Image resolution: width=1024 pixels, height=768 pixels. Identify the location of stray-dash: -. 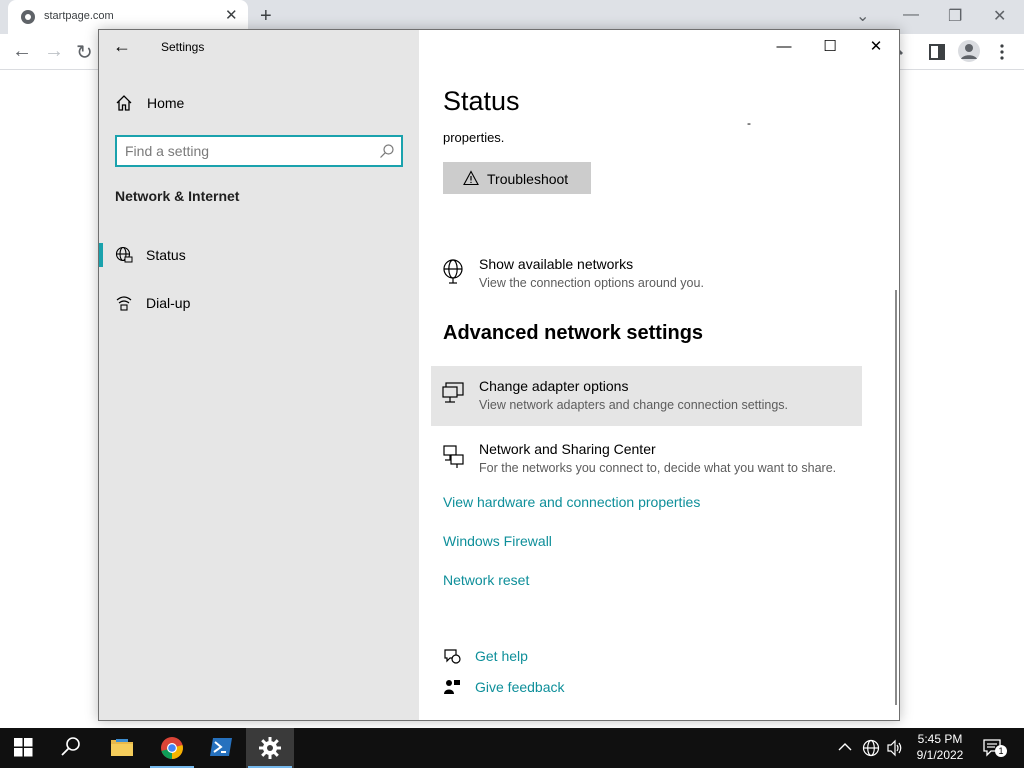
(749, 123).